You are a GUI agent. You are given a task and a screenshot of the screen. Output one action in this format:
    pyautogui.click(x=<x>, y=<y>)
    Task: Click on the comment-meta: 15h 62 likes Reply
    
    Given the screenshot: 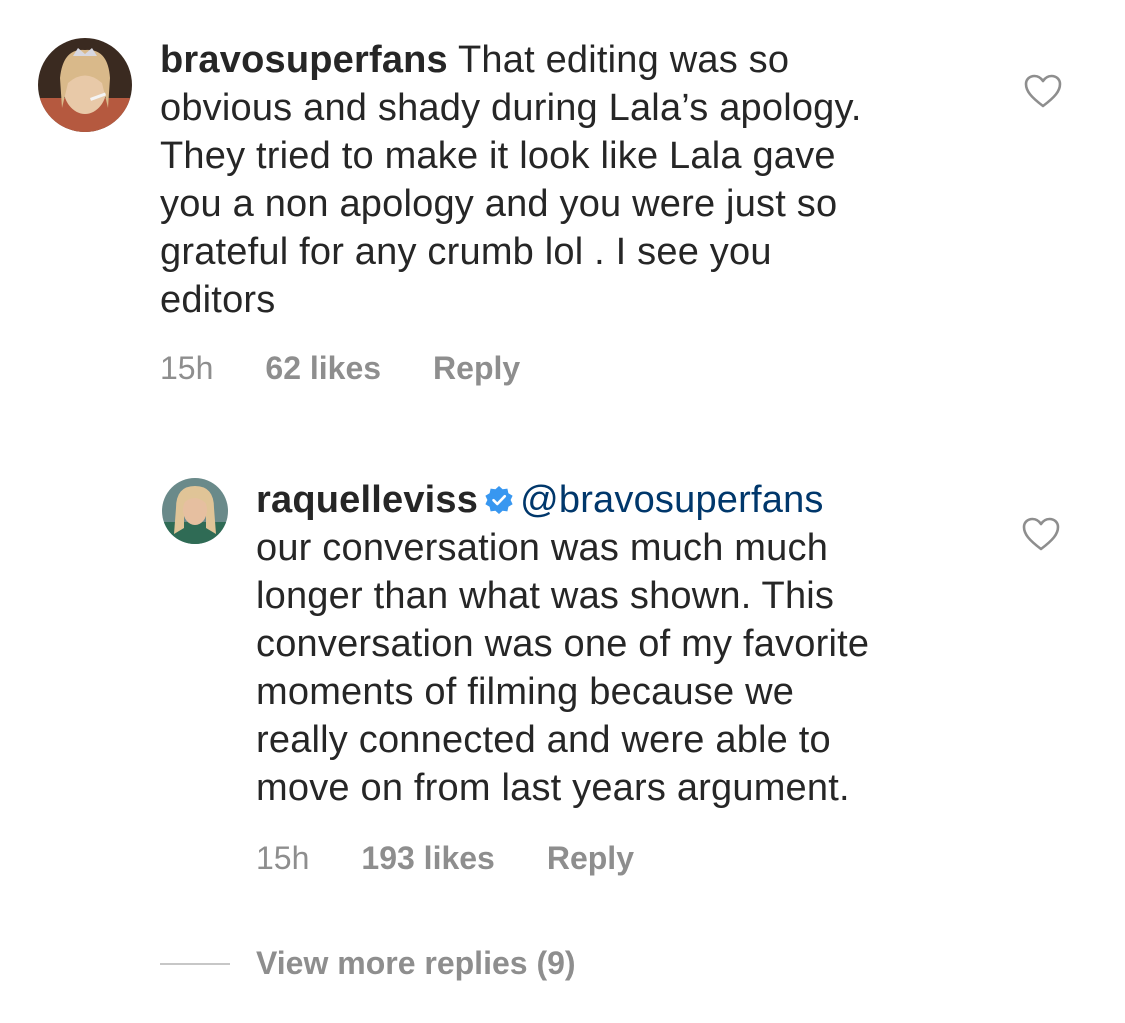 What is the action you would take?
    pyautogui.click(x=340, y=368)
    